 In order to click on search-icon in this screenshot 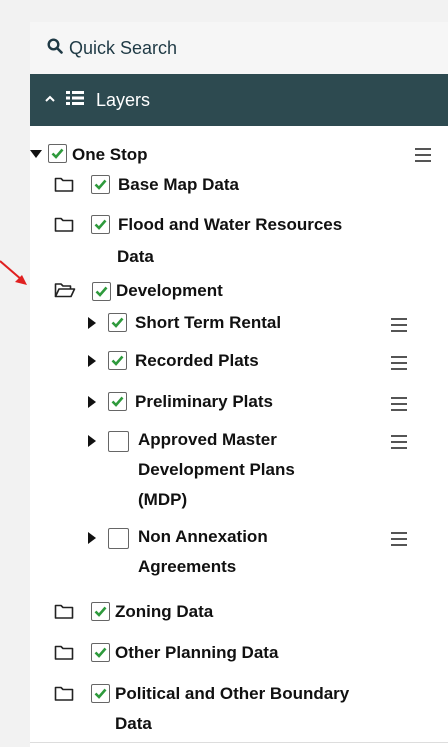, I will do `click(55, 48)`.